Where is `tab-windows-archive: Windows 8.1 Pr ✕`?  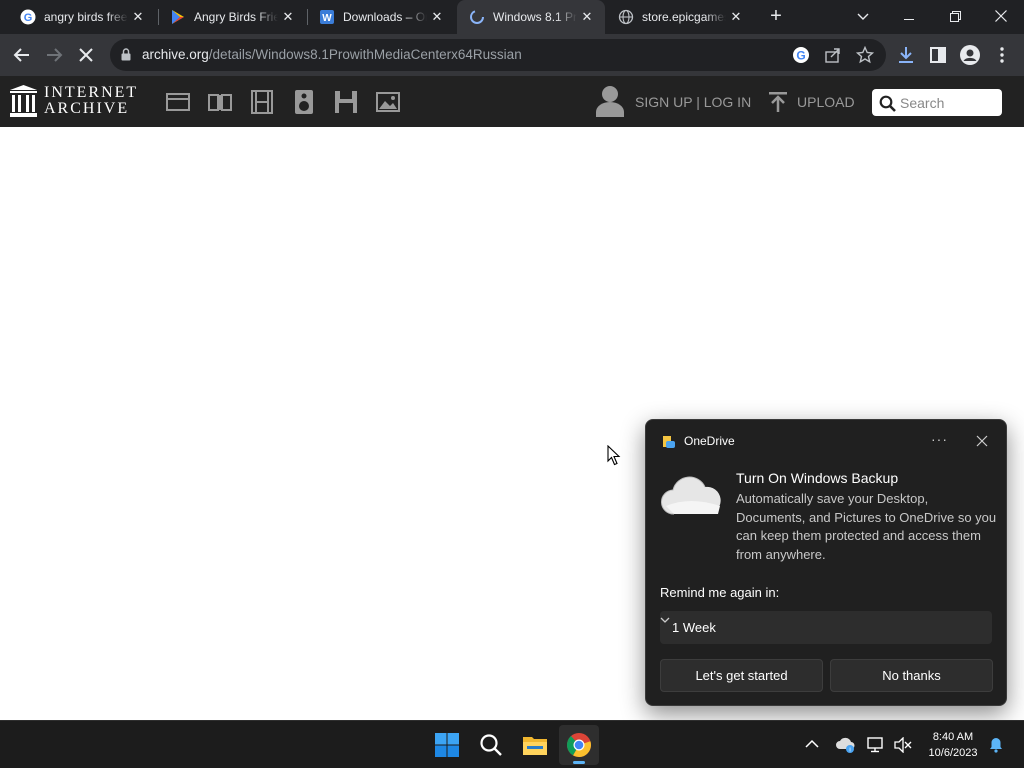
tab-windows-archive: Windows 8.1 Pr ✕ is located at coordinates (531, 17).